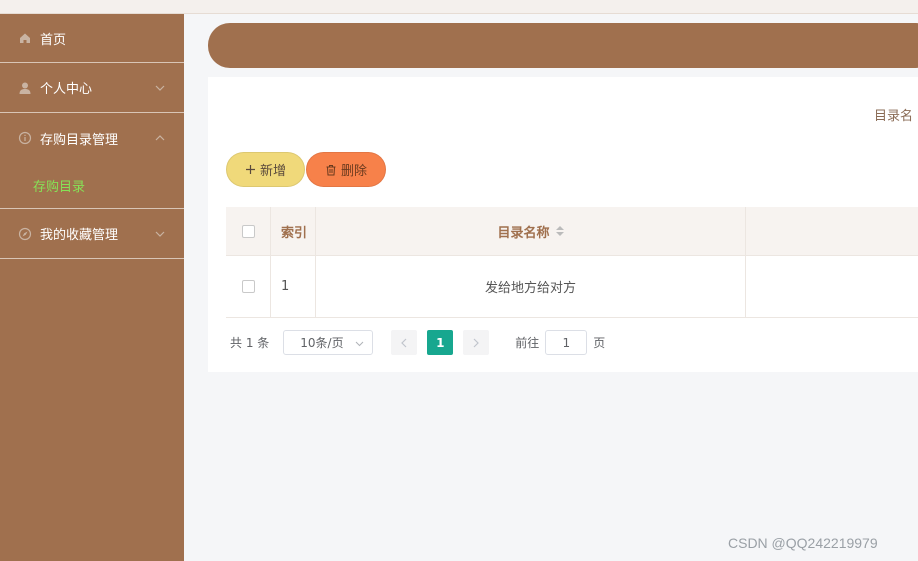 This screenshot has height=561, width=918. What do you see at coordinates (92, 38) in the screenshot?
I see `sidebar-item-home: 首页` at bounding box center [92, 38].